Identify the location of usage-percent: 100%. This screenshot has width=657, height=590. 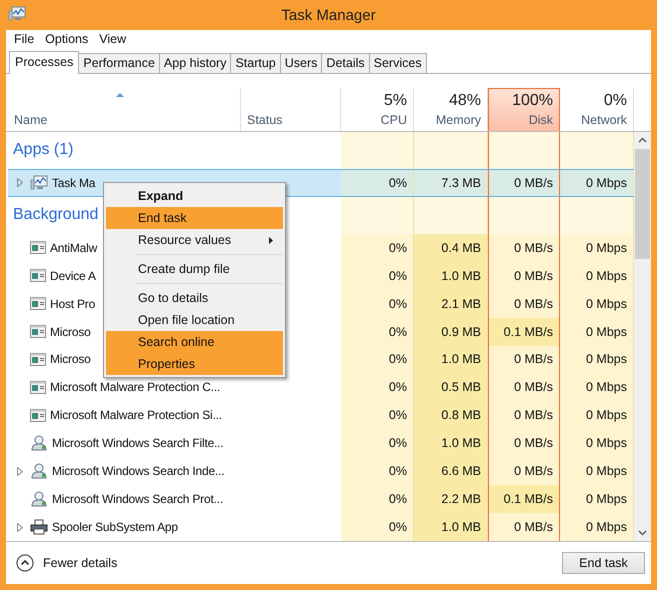
(532, 101).